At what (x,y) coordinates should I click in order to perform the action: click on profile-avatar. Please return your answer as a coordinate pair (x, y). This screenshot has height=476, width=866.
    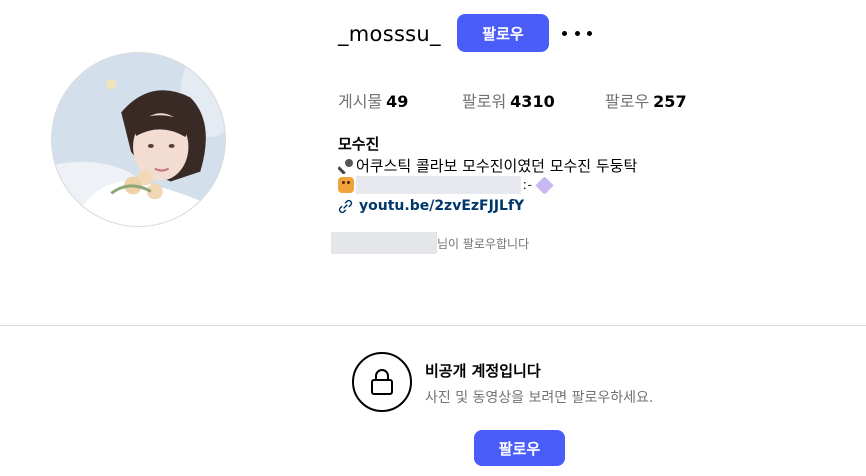
    Looking at the image, I should click on (138, 139).